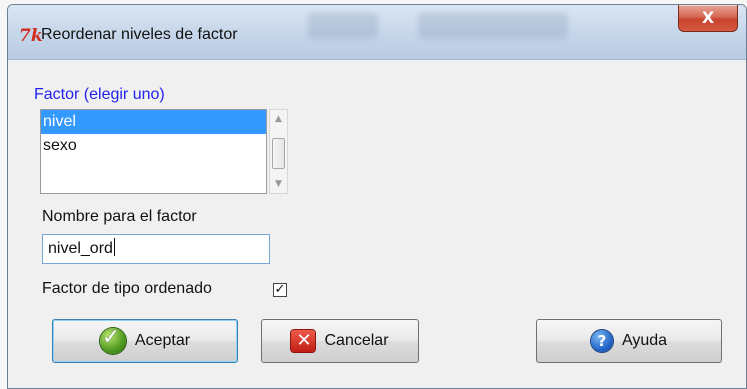  What do you see at coordinates (156, 249) in the screenshot?
I see `factor-name-input: nivel_ord` at bounding box center [156, 249].